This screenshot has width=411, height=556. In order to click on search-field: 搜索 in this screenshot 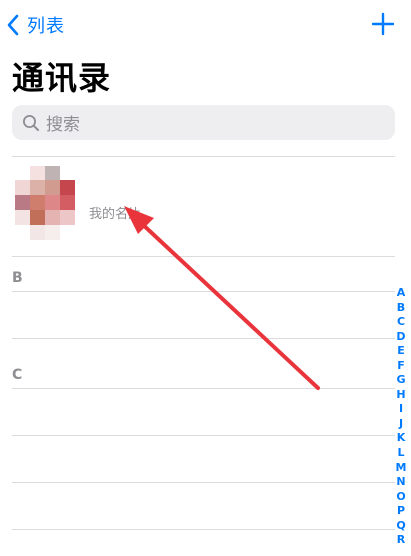, I will do `click(203, 122)`.